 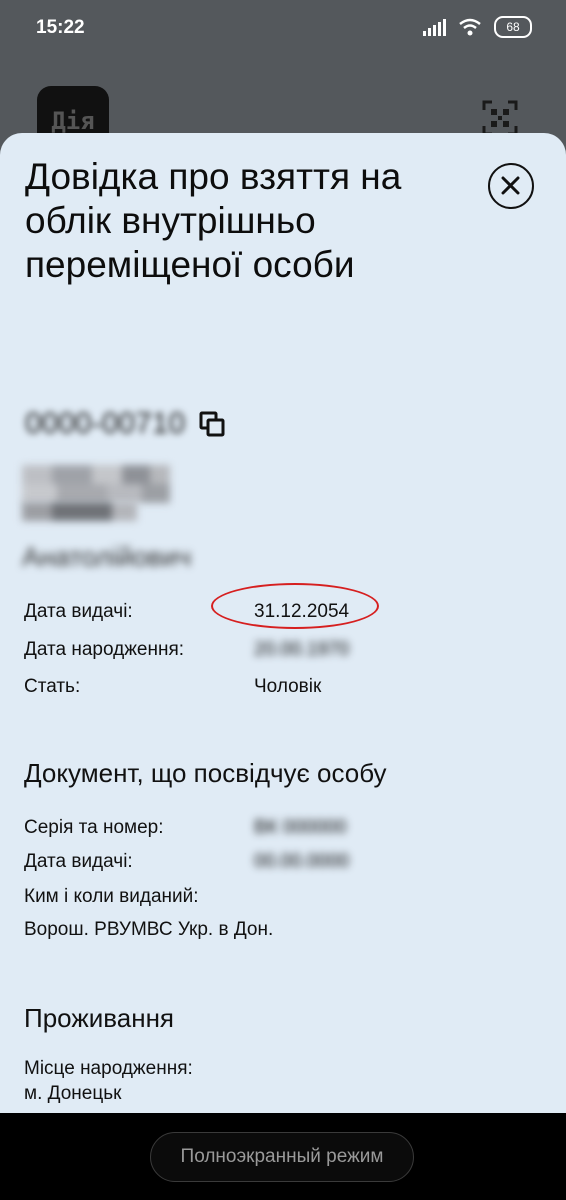 What do you see at coordinates (283, 28) in the screenshot?
I see `status-bar: 15:22 68` at bounding box center [283, 28].